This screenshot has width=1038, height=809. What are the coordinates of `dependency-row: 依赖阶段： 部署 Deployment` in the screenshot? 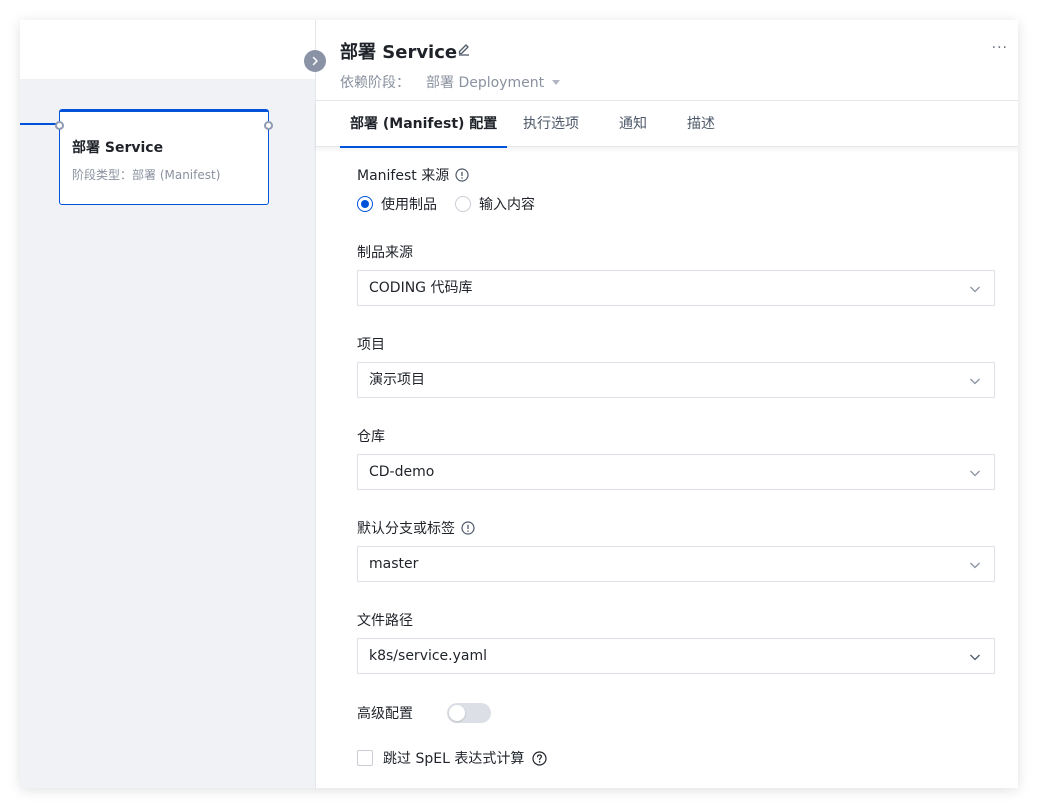 It's located at (450, 82).